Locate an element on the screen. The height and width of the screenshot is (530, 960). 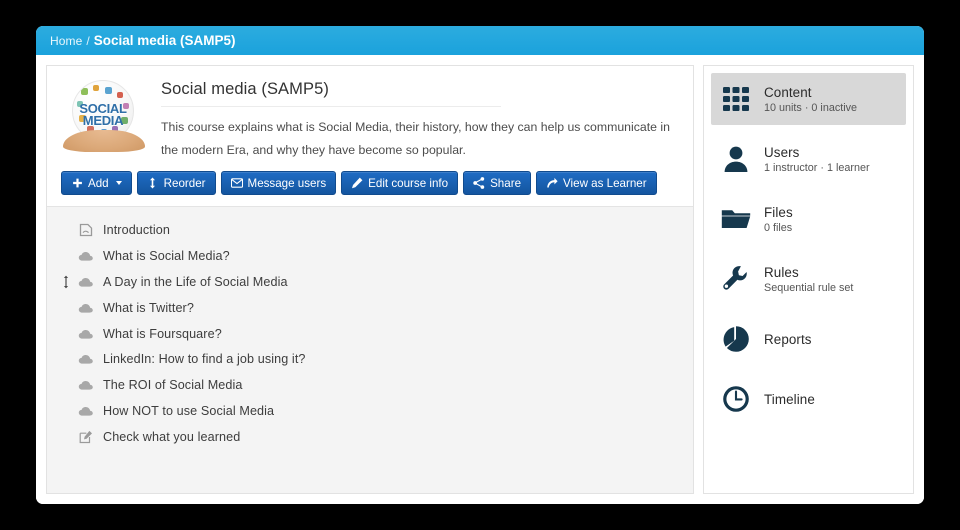
reorder-icon is located at coordinates (153, 183).